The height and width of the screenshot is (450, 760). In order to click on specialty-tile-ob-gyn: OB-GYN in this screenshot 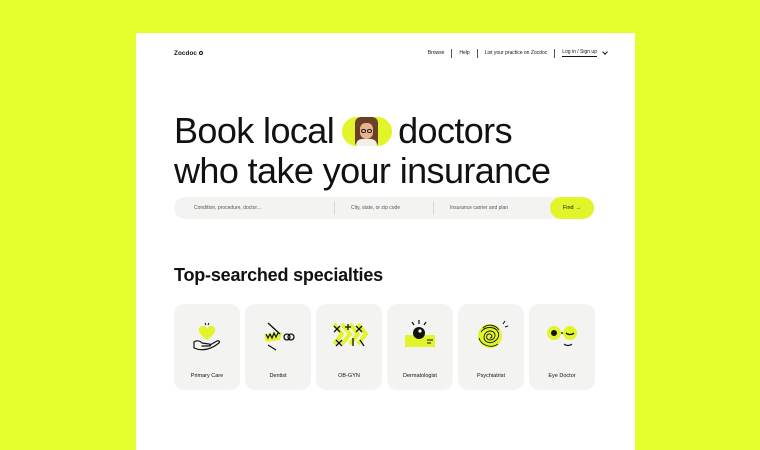, I will do `click(349, 347)`.